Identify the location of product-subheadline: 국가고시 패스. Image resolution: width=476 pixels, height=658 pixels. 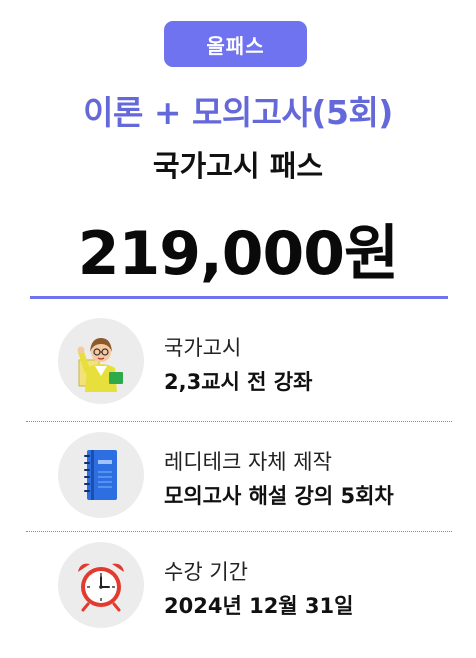
(238, 166).